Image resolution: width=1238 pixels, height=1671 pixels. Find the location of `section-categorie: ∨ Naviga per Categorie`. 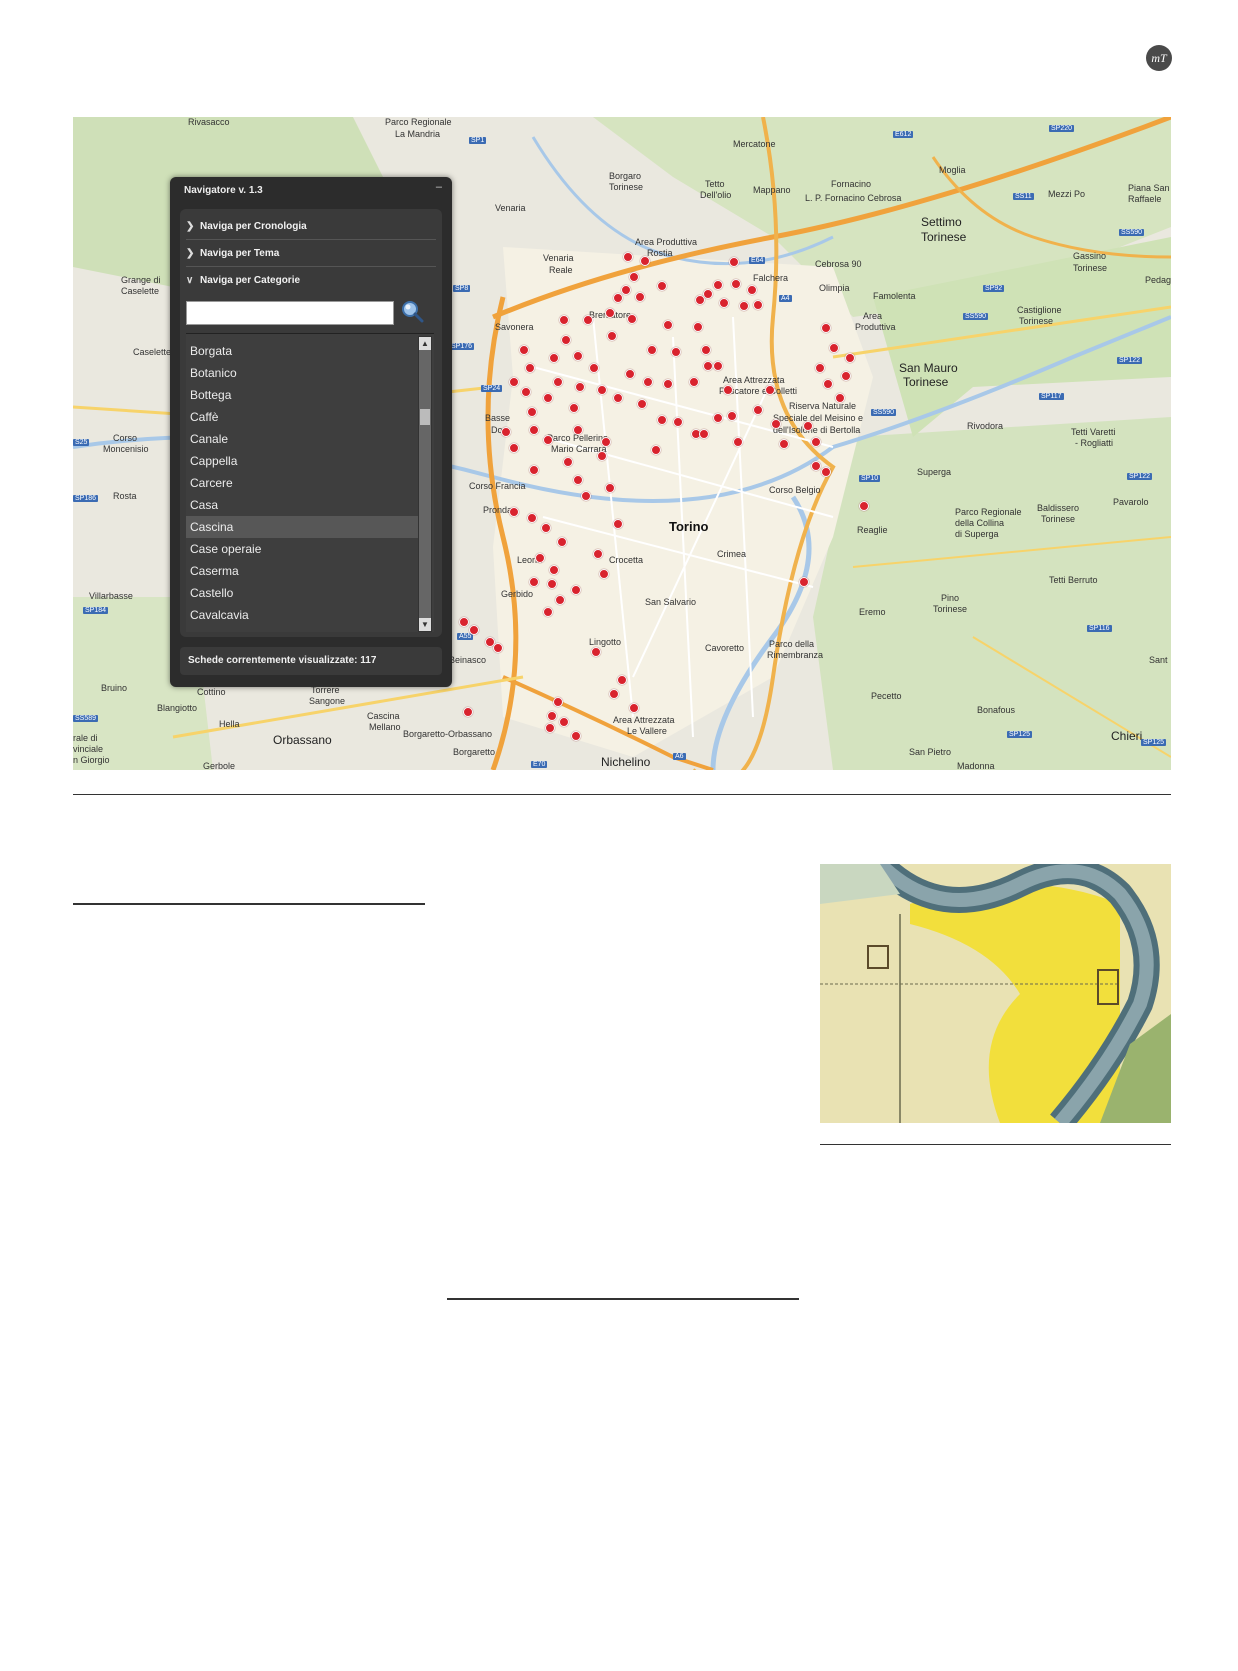

section-categorie: ∨ Naviga per Categorie is located at coordinates (311, 281).